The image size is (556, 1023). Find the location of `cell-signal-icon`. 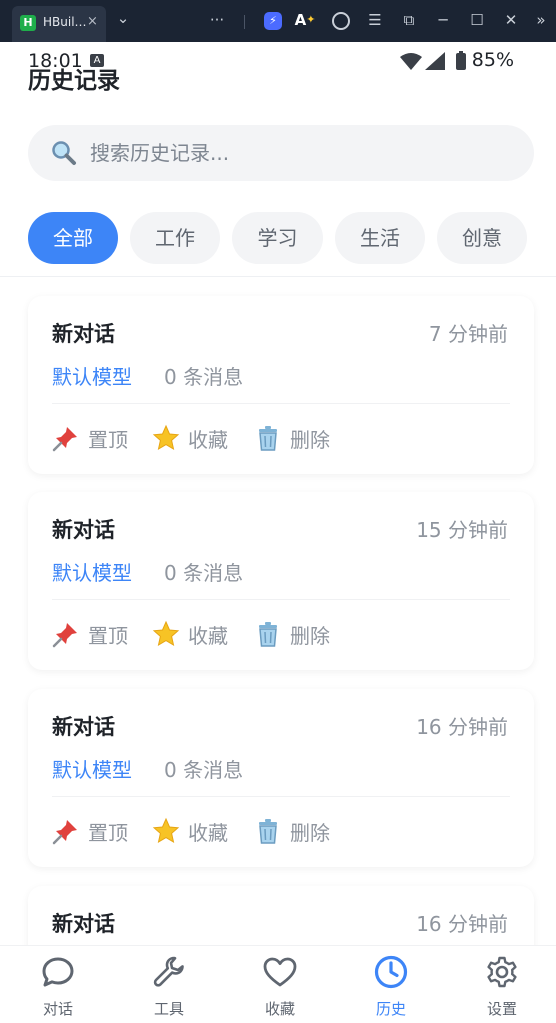

cell-signal-icon is located at coordinates (435, 61).